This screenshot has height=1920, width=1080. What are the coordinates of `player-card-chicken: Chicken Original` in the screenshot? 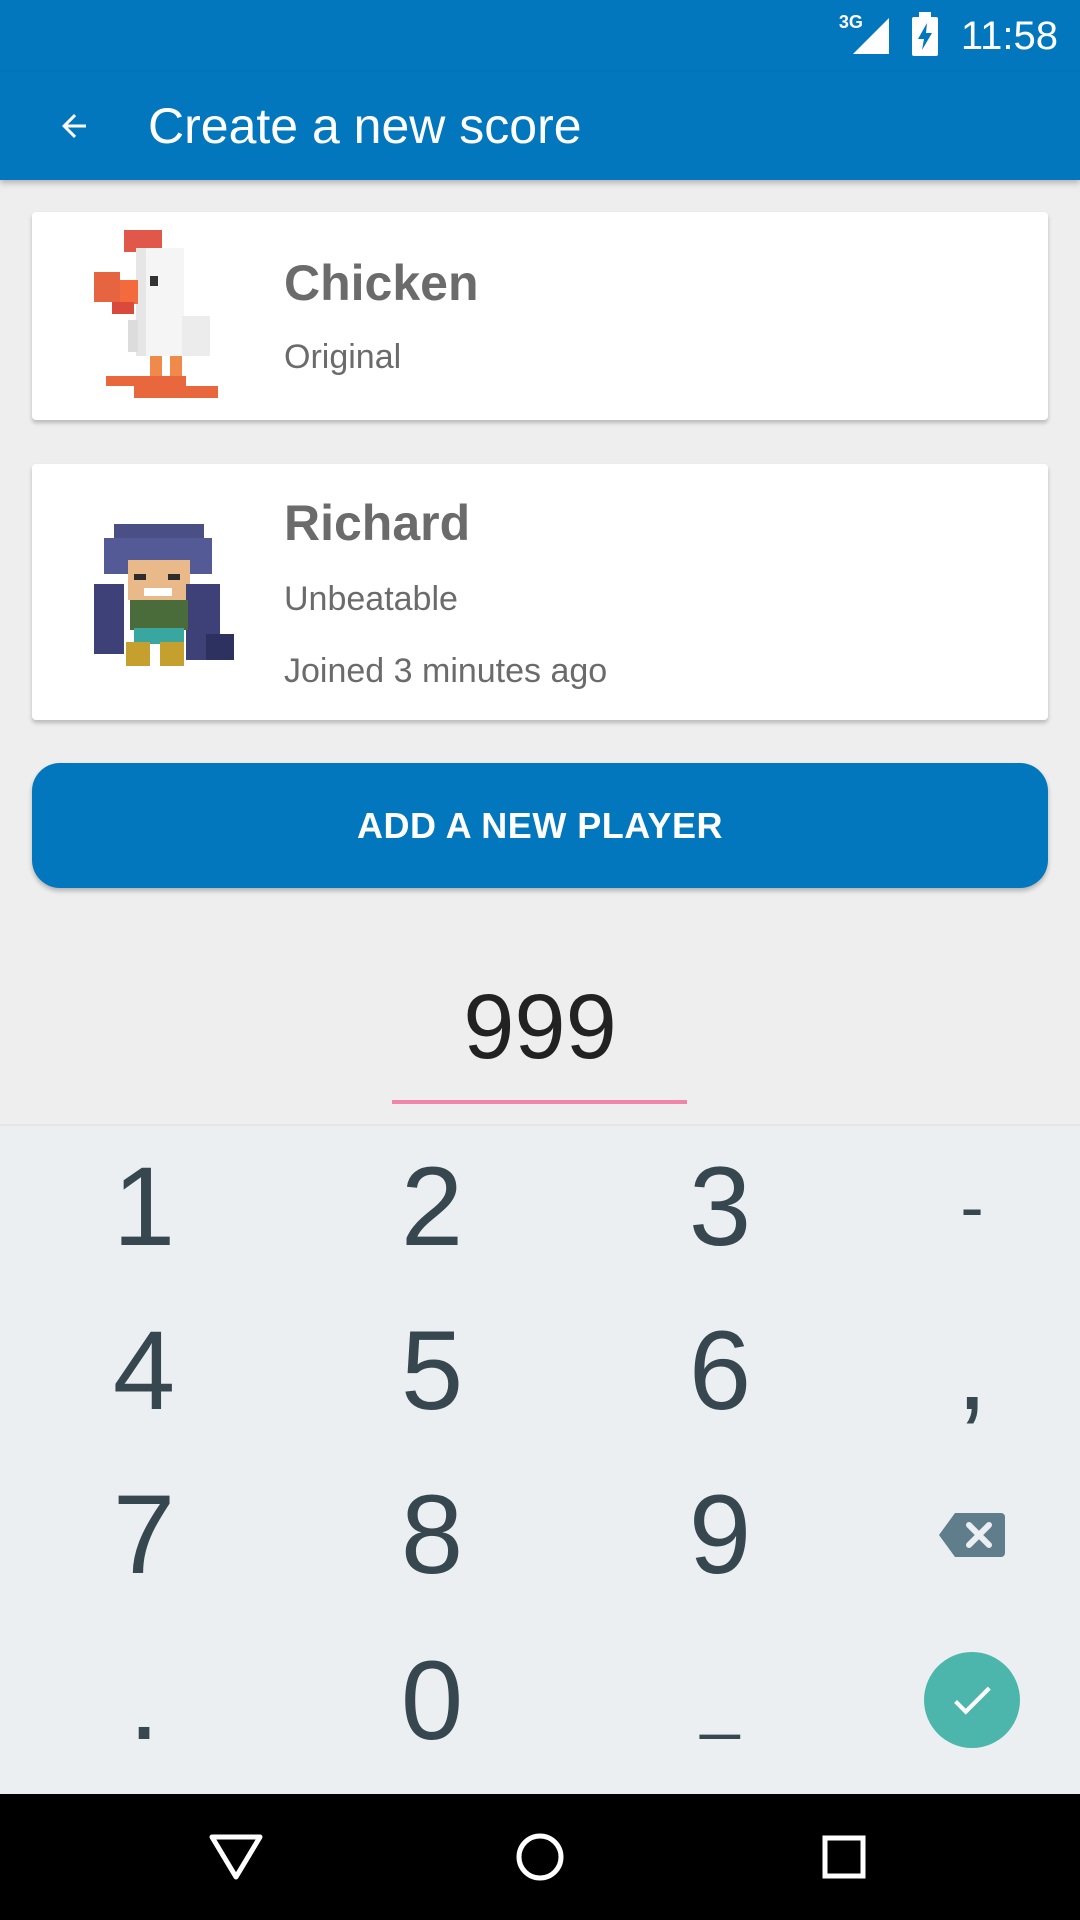 It's located at (540, 316).